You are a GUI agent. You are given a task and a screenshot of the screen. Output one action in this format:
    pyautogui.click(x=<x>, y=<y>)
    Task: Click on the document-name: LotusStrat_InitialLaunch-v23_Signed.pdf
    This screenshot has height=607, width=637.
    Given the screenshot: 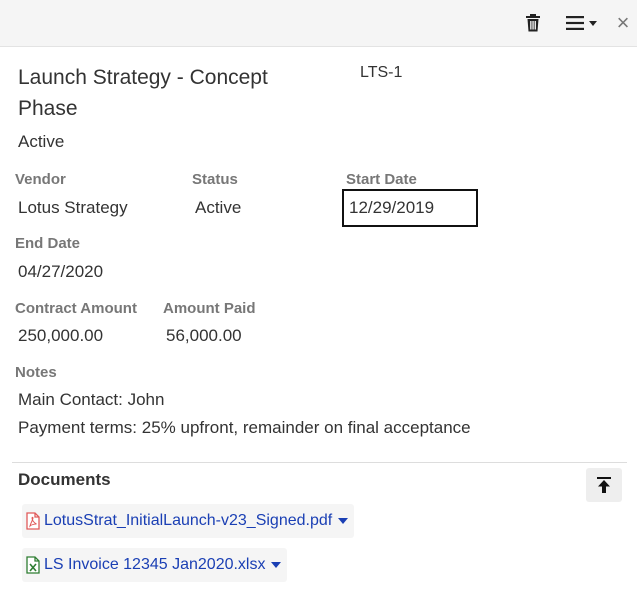 What is the action you would take?
    pyautogui.click(x=188, y=520)
    